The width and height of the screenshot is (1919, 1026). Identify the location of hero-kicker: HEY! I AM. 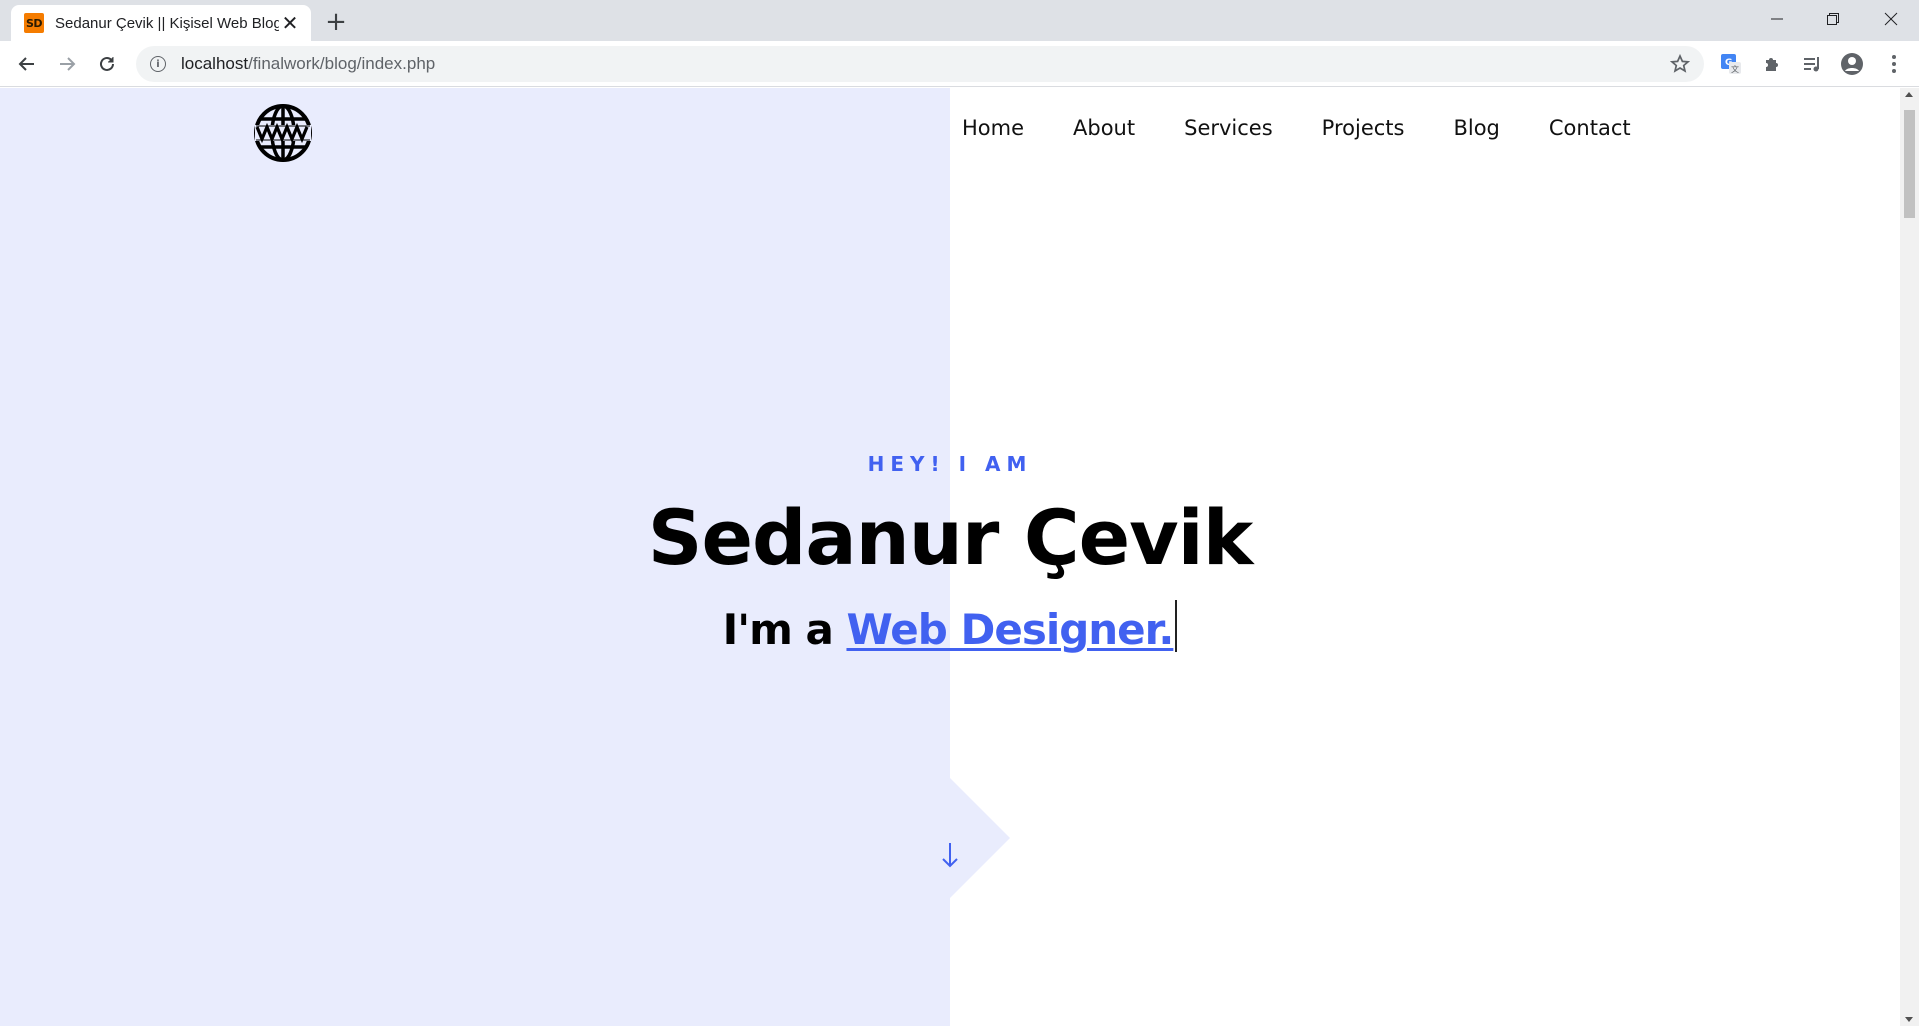
(950, 464).